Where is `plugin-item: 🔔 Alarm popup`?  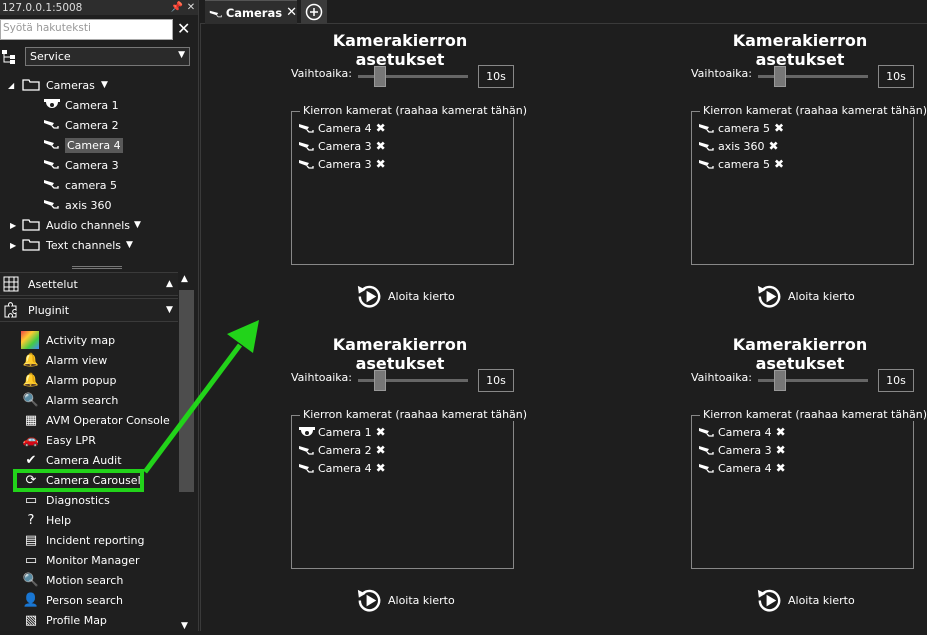
plugin-item: 🔔 Alarm popup is located at coordinates (89, 380).